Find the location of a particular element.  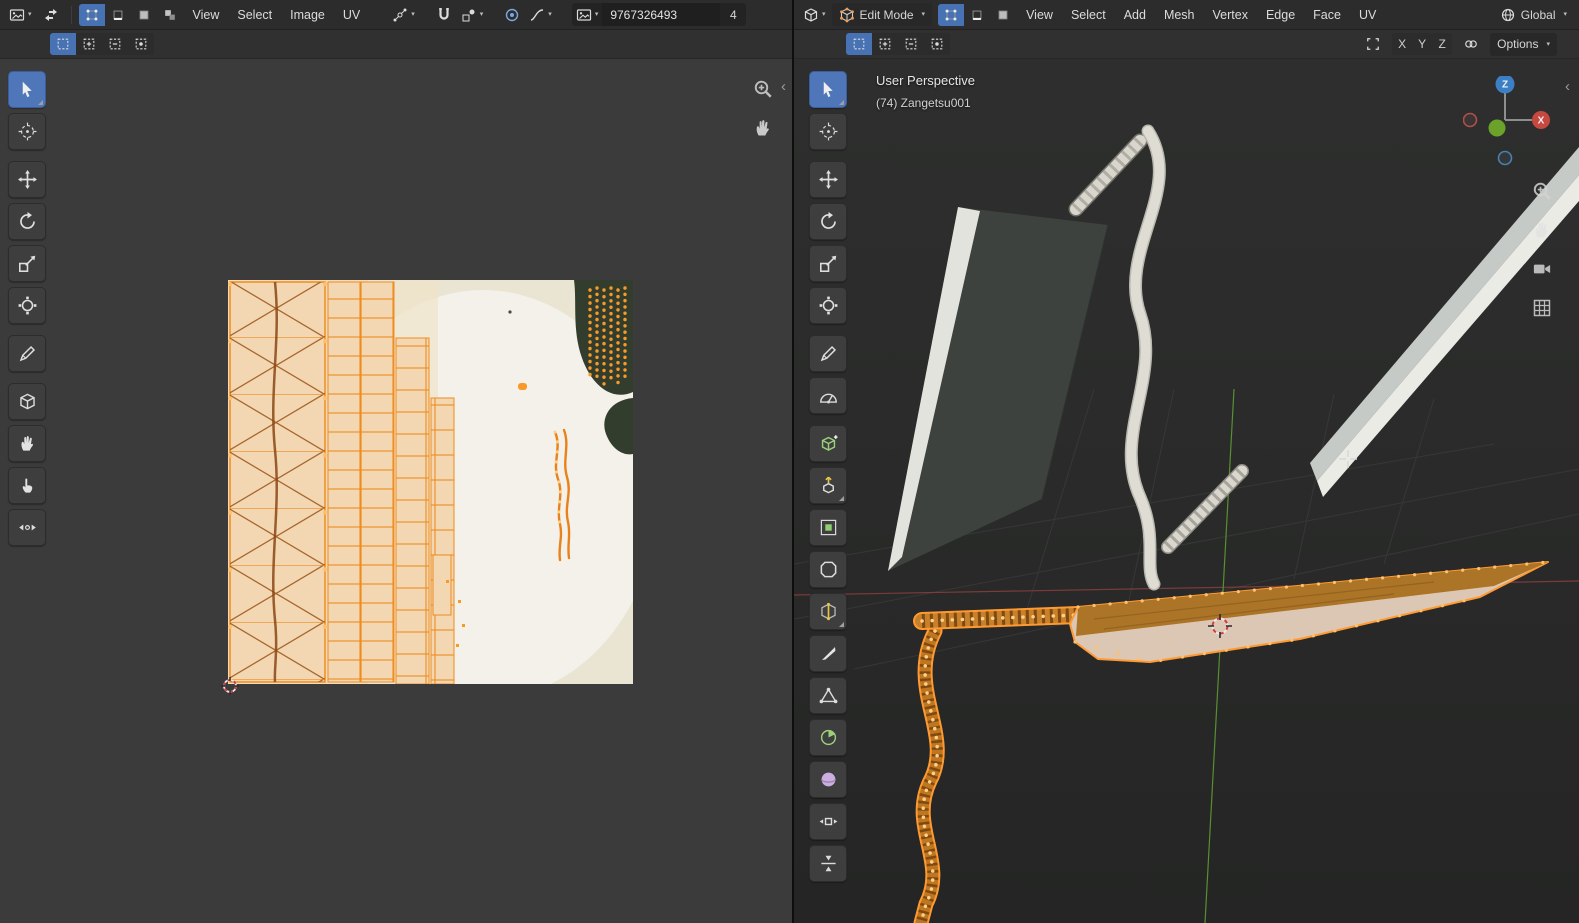

face-mode-button is located at coordinates (1003, 14).